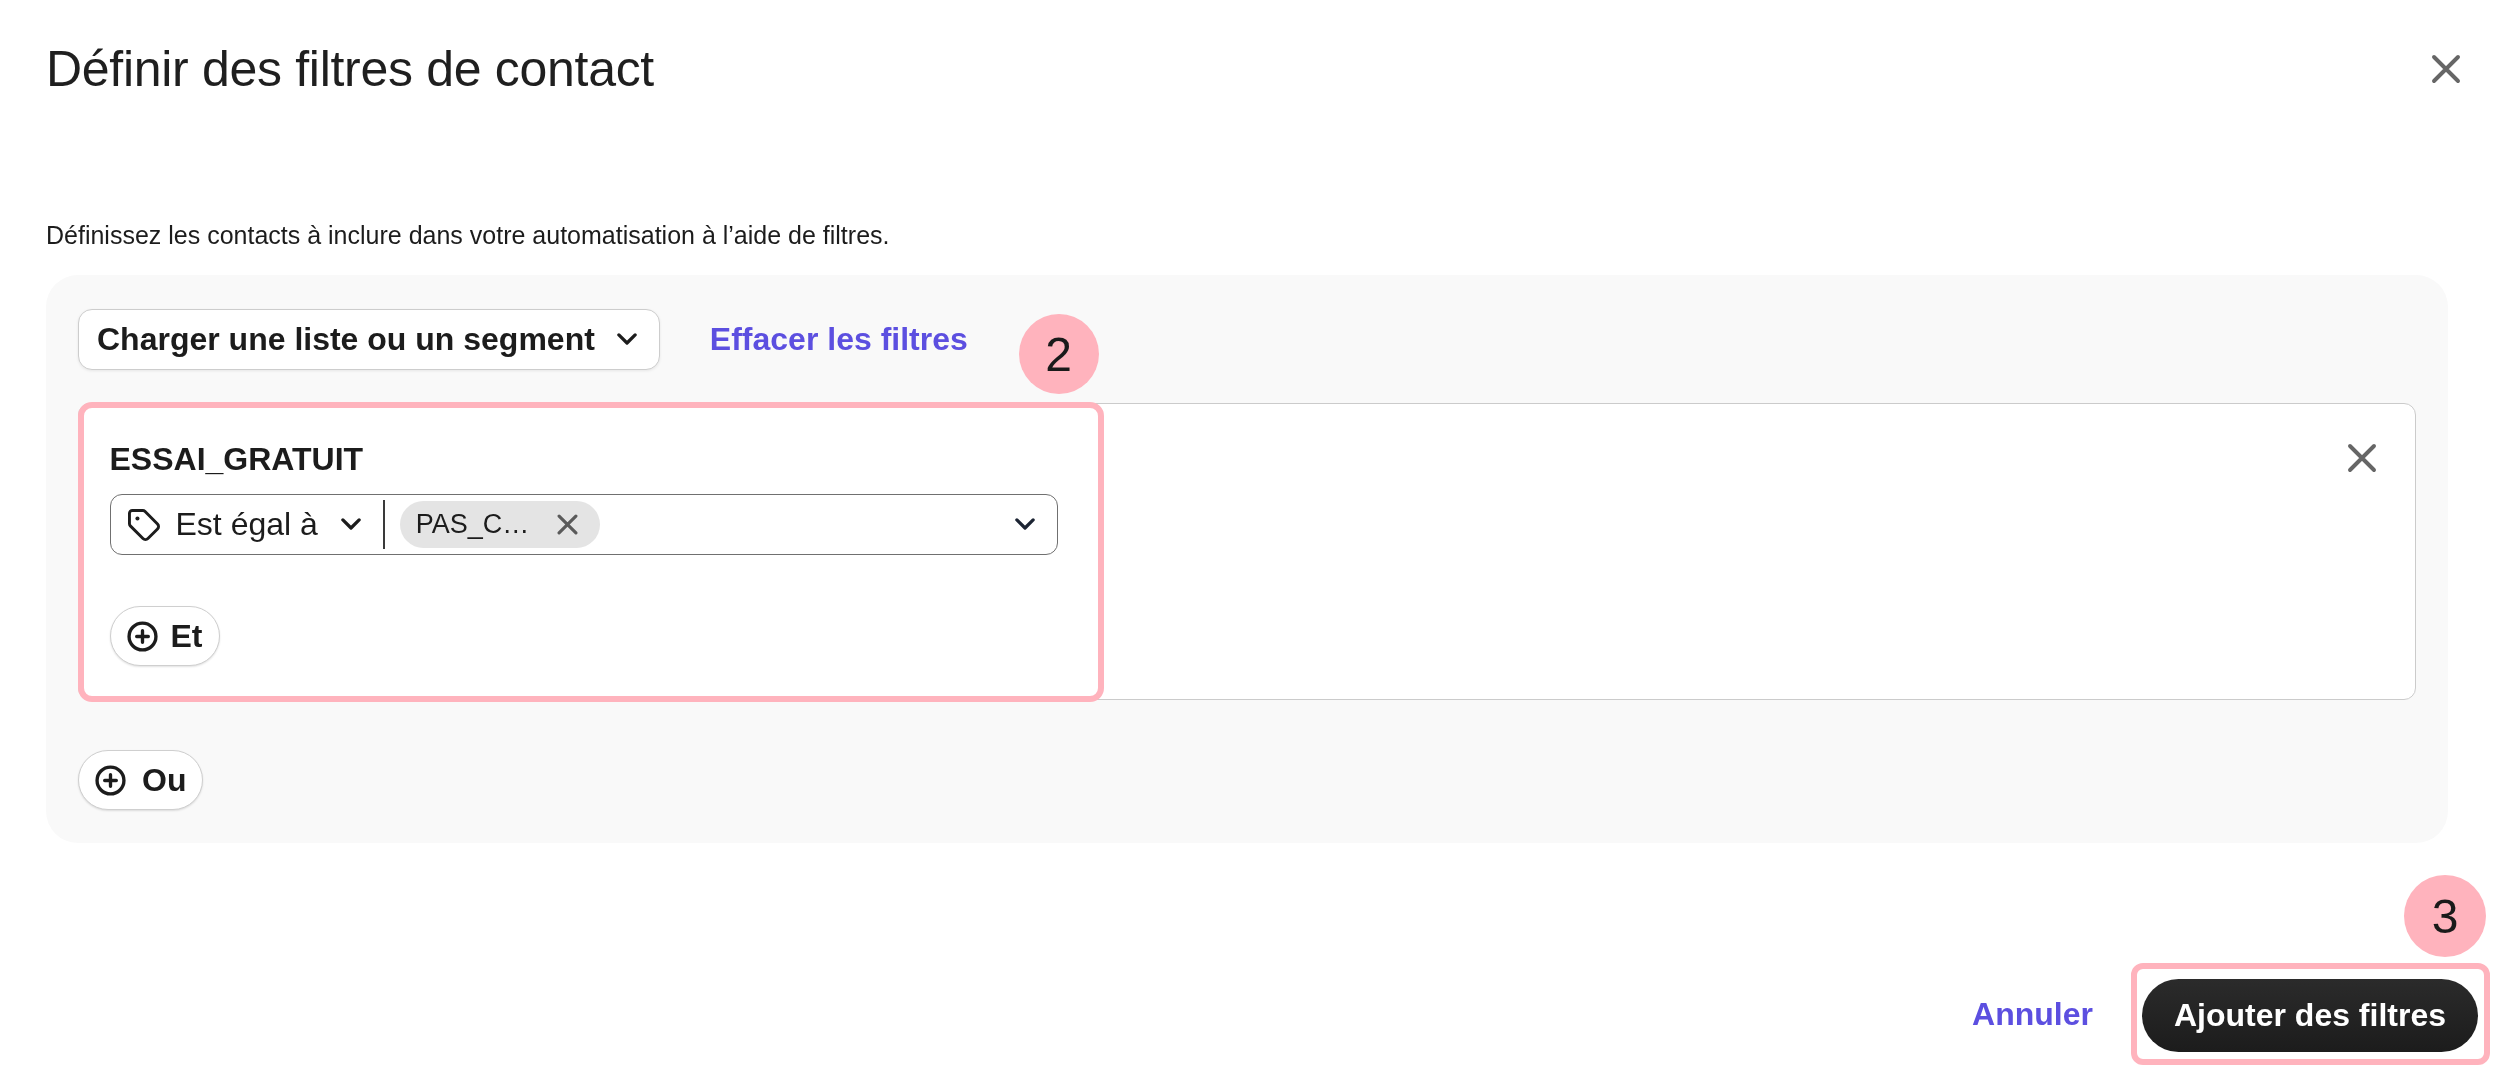  I want to click on field-label: ESSAI_GRATUIT, so click(237, 459).